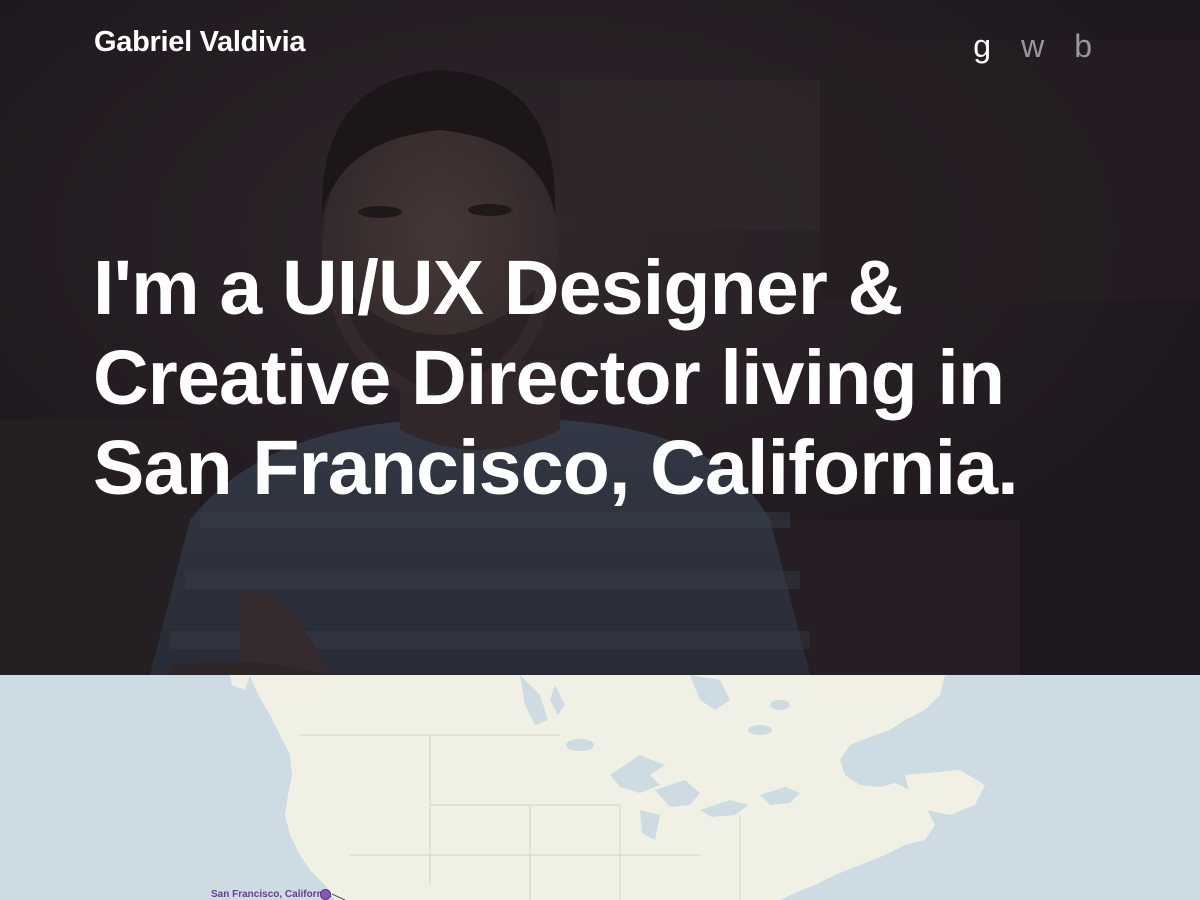 The image size is (1200, 900). I want to click on location-pin-icon, so click(325, 894).